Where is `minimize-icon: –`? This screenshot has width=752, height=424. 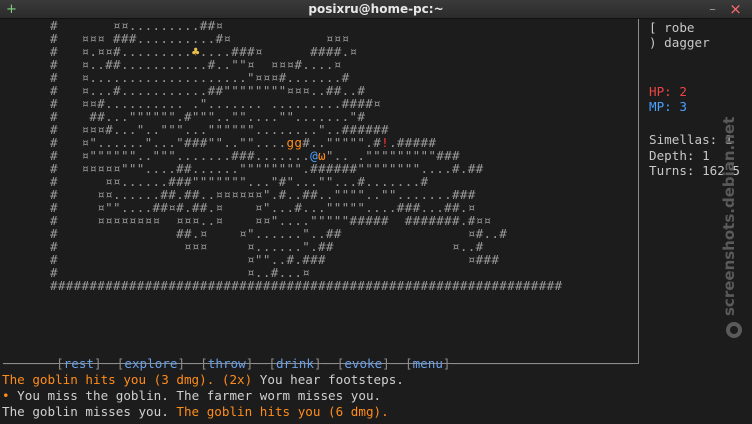 minimize-icon: – is located at coordinates (712, 9).